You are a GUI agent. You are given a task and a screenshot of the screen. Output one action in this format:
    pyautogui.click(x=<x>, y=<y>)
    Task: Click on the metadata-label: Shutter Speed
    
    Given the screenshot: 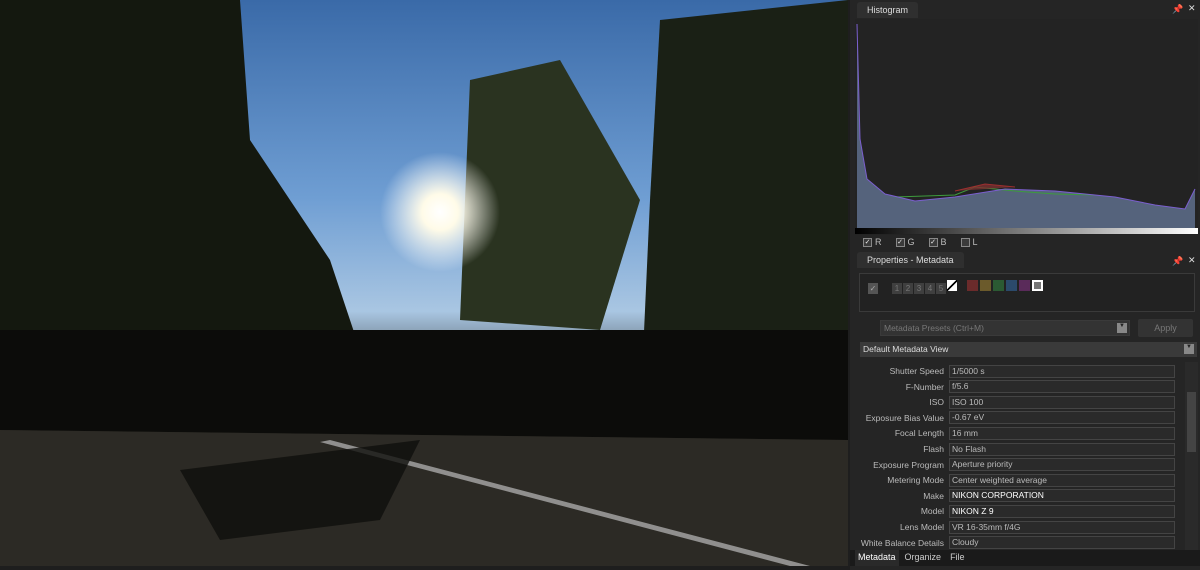 What is the action you would take?
    pyautogui.click(x=916, y=371)
    